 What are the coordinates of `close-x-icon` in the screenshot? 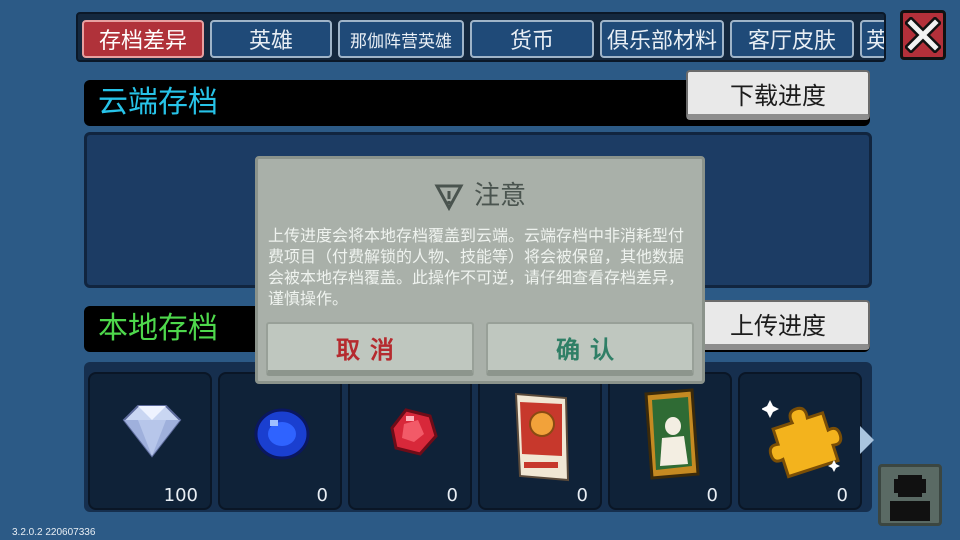 It's located at (923, 35).